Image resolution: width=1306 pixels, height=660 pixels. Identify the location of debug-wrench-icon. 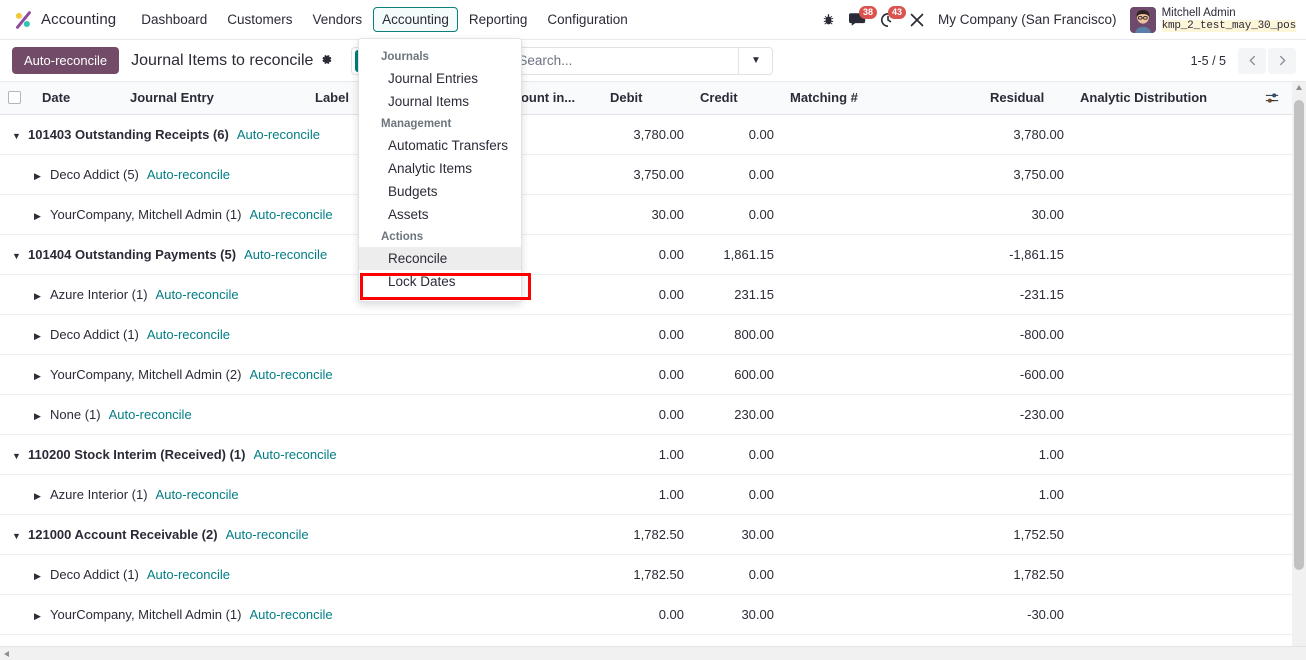
(917, 20).